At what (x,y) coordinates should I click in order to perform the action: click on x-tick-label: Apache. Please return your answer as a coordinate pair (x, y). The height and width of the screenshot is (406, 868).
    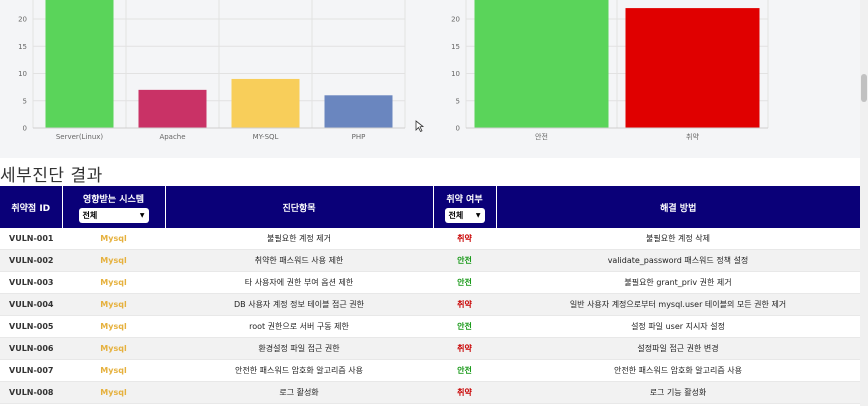
    Looking at the image, I should click on (172, 137).